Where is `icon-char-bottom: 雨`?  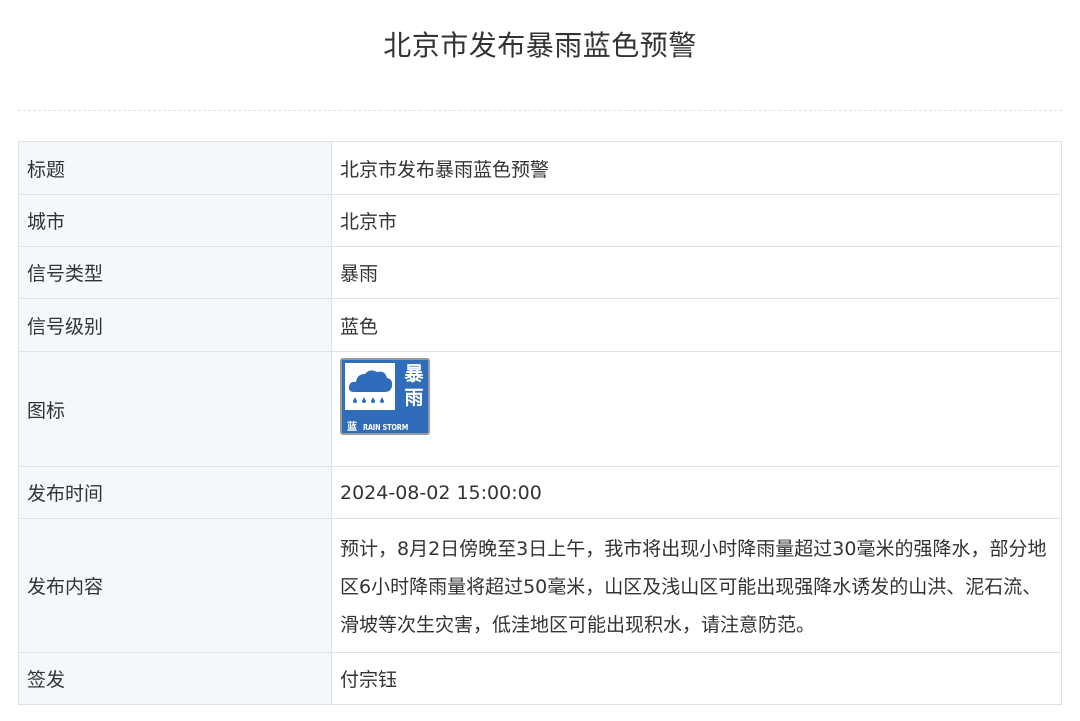 icon-char-bottom: 雨 is located at coordinates (414, 398).